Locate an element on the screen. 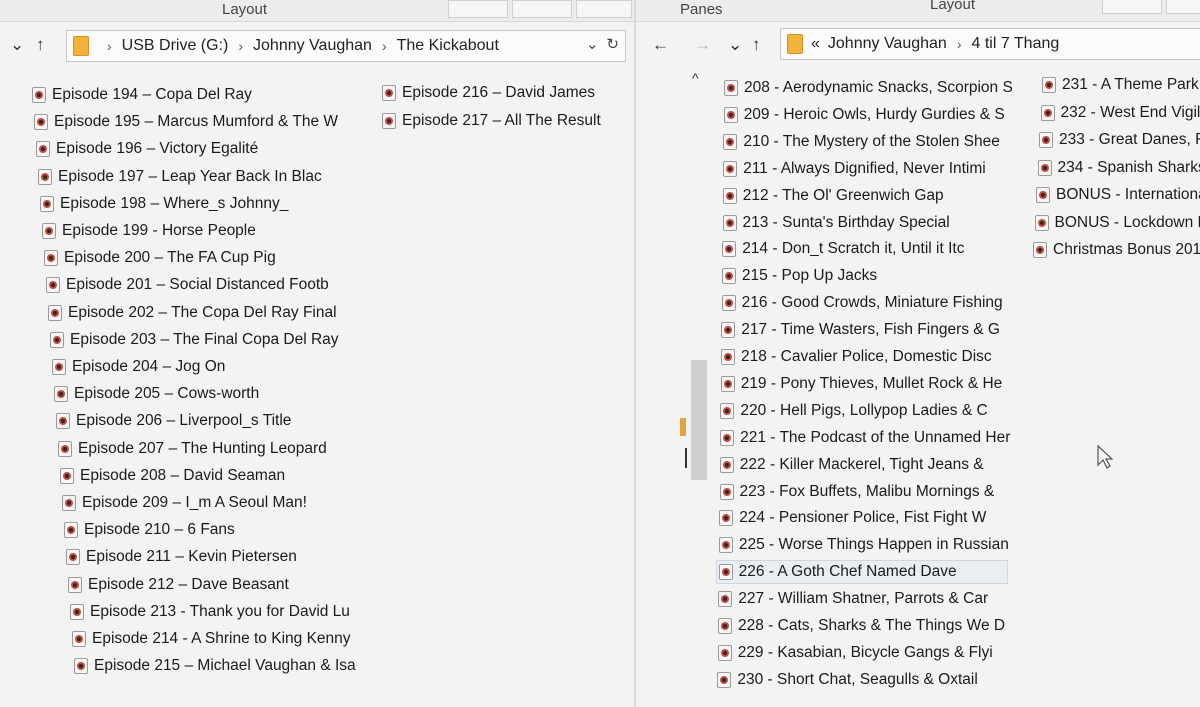 This screenshot has height=707, width=1200. folder-icon is located at coordinates (81, 46).